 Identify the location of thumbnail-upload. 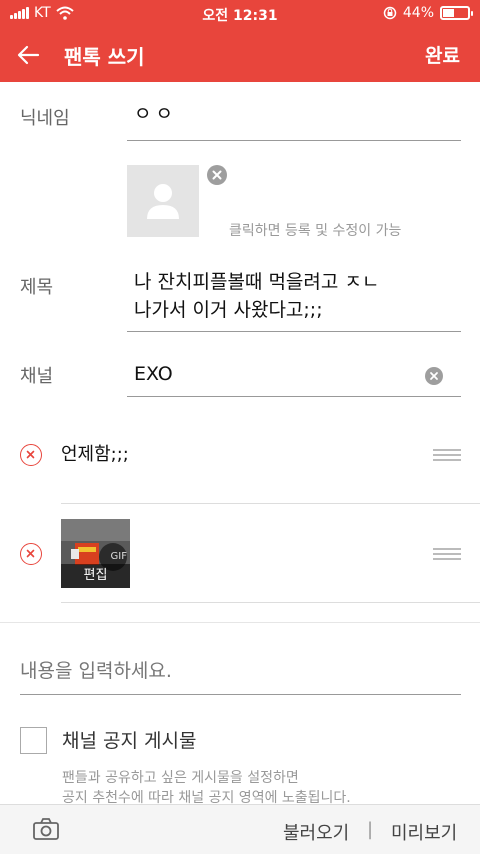
(163, 201).